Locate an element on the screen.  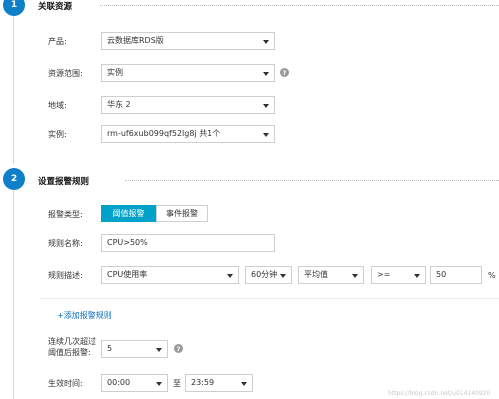
effective-end-value: 23:59 is located at coordinates (203, 382).